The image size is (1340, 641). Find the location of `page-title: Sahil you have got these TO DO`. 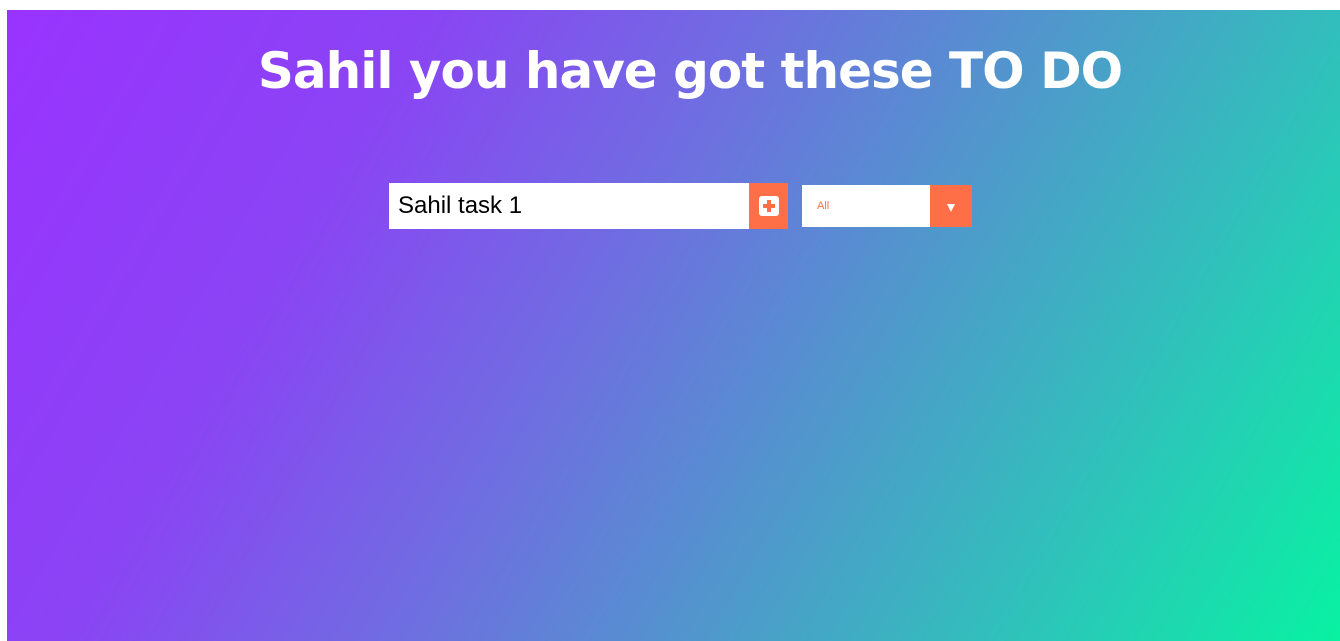

page-title: Sahil you have got these TO DO is located at coordinates (690, 71).